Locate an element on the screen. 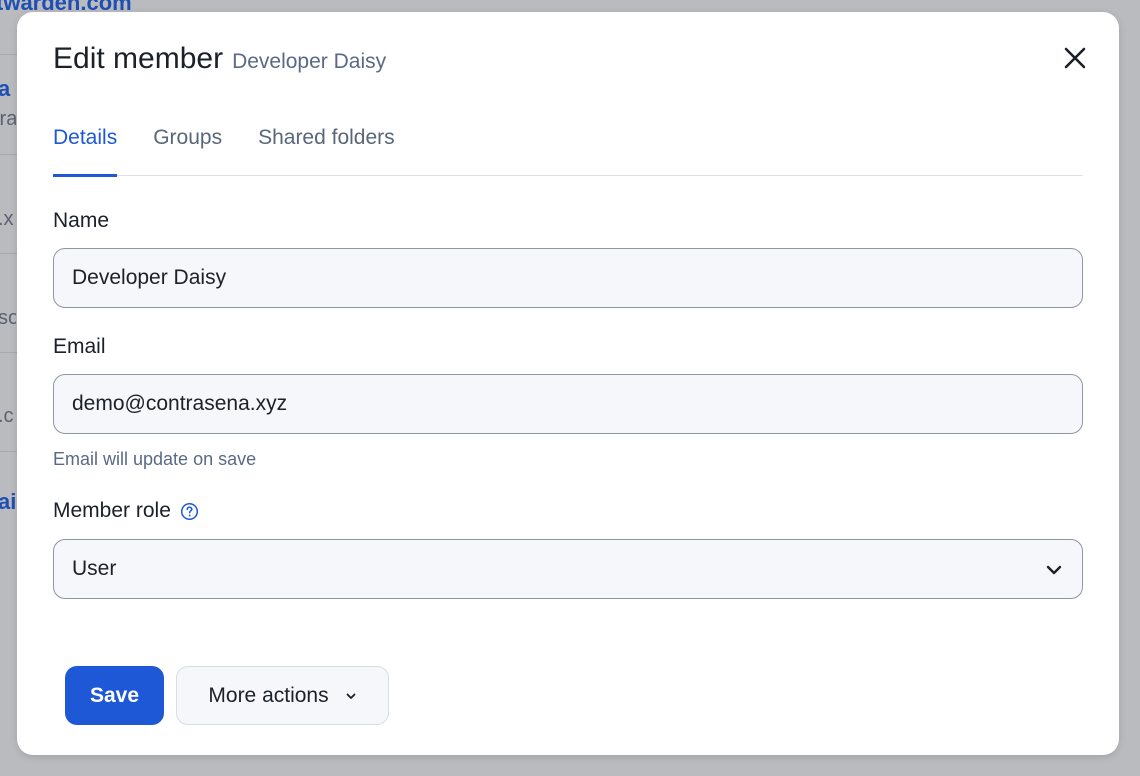 The height and width of the screenshot is (776, 1140). background-link: ai is located at coordinates (8, 501).